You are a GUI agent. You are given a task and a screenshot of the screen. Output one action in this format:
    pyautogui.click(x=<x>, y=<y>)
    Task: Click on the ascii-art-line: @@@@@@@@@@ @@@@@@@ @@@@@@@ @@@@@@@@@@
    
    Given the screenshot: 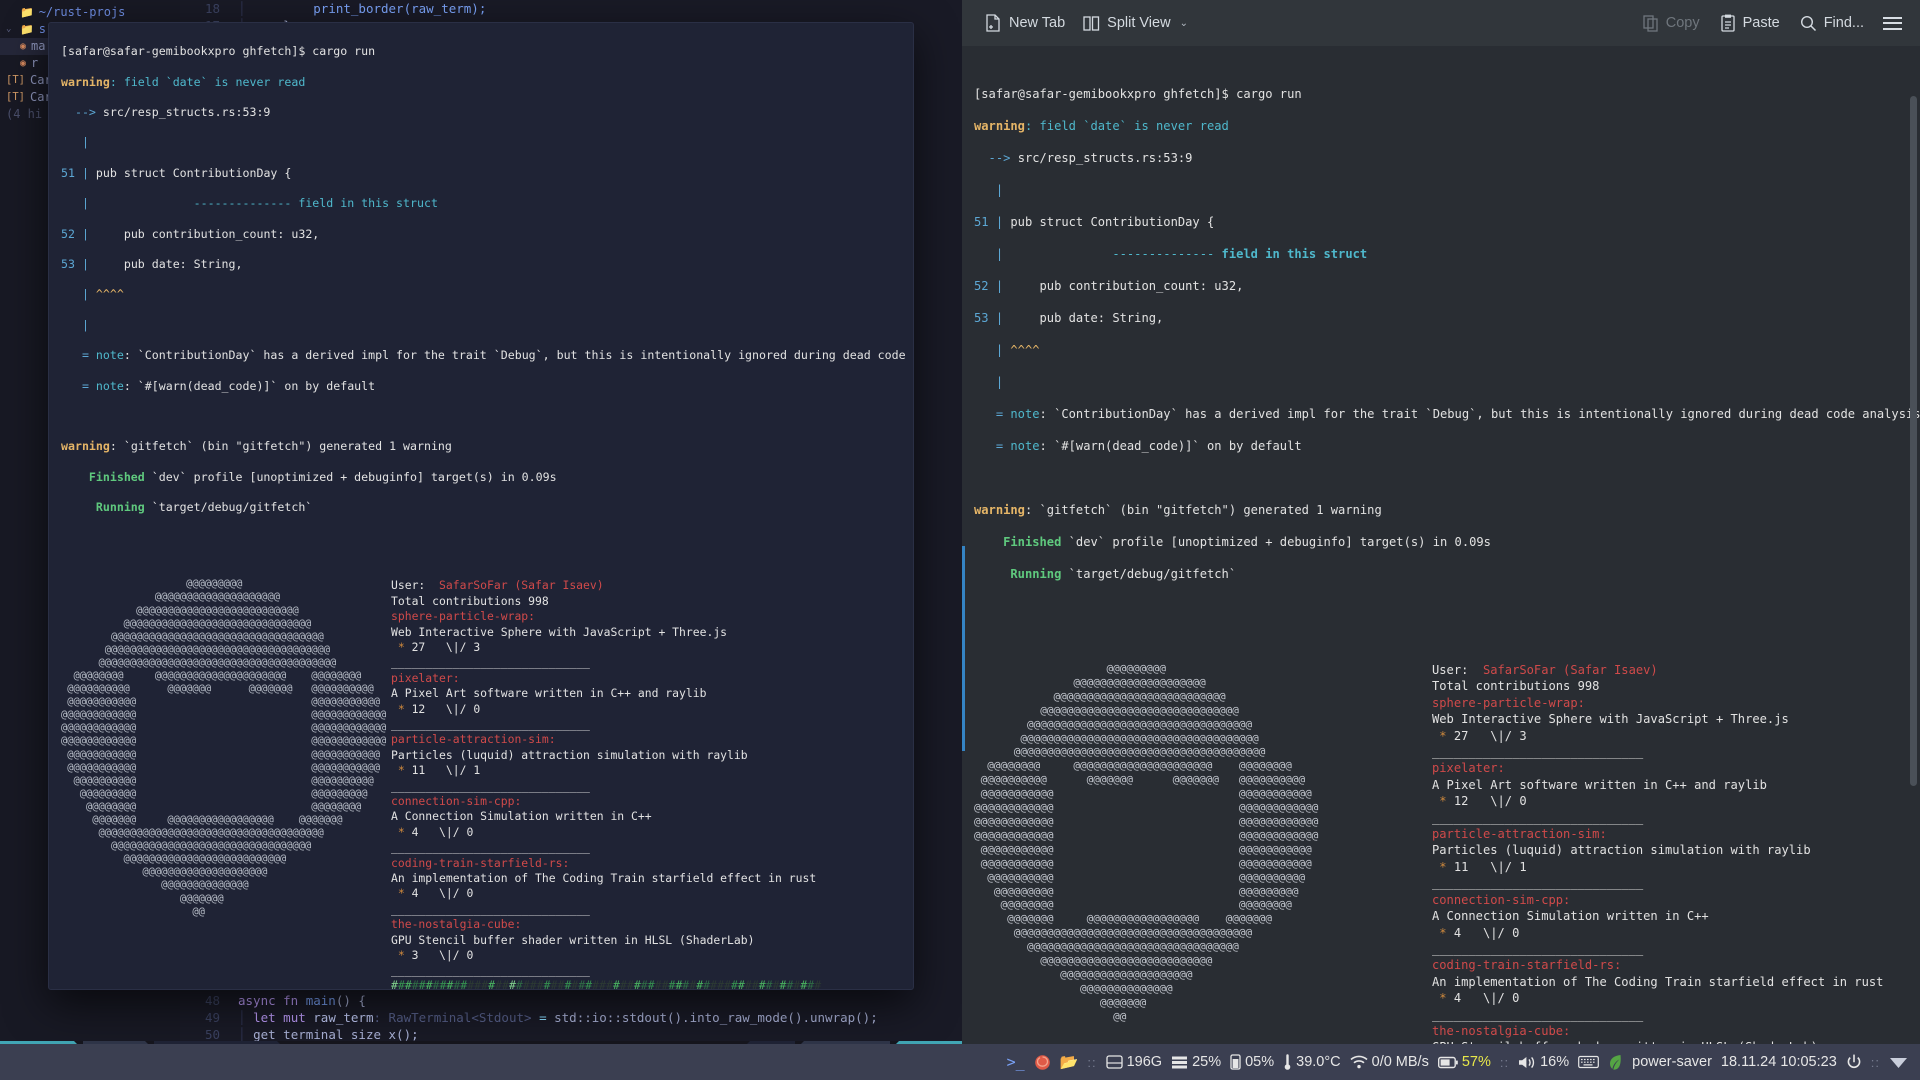 What is the action you would take?
    pyautogui.click(x=1140, y=780)
    